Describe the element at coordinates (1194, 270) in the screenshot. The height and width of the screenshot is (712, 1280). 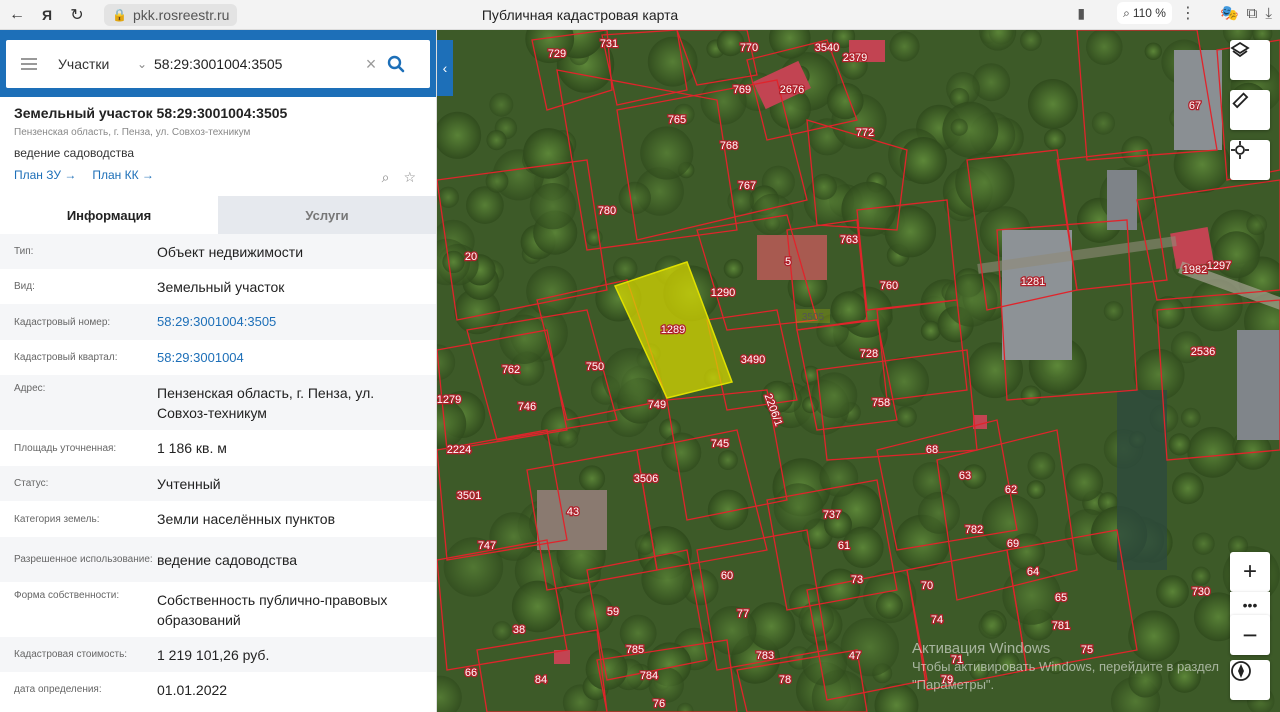
I see `parcel-number-label: 1982` at that location.